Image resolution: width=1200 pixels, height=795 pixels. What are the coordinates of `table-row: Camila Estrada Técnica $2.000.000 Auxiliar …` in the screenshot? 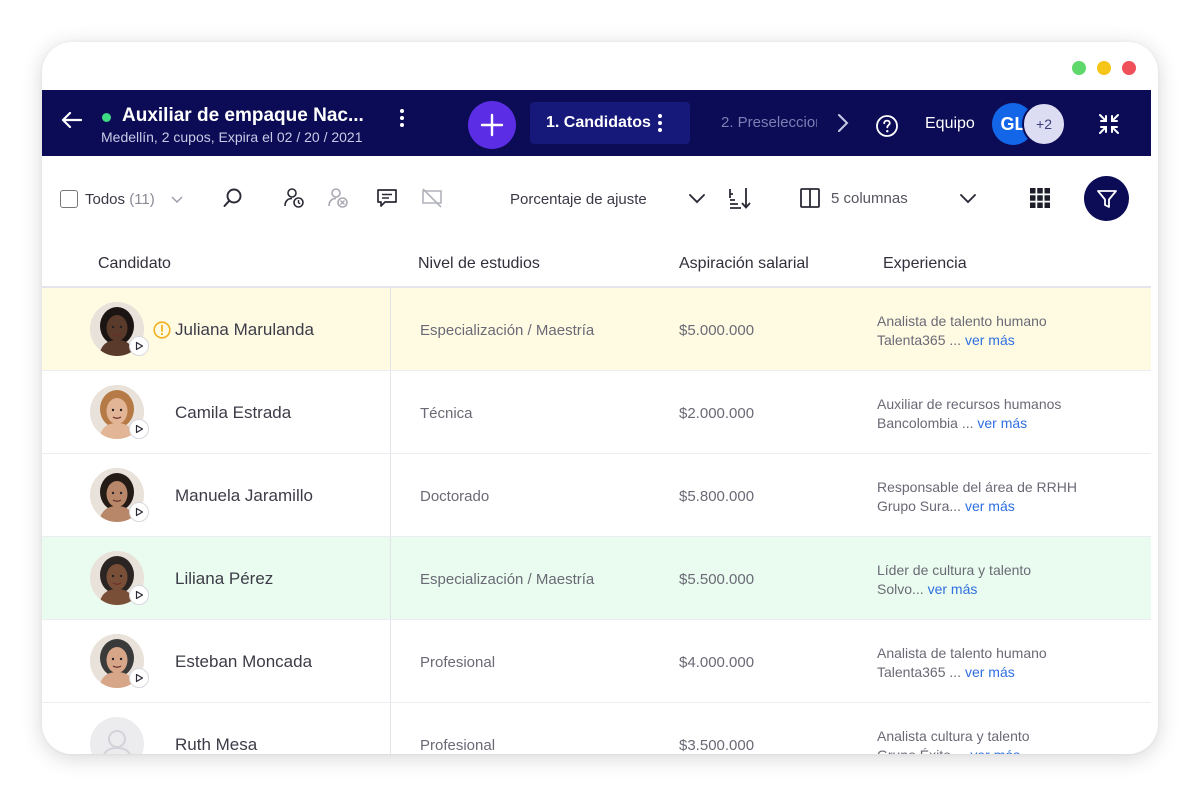 It's located at (596, 412).